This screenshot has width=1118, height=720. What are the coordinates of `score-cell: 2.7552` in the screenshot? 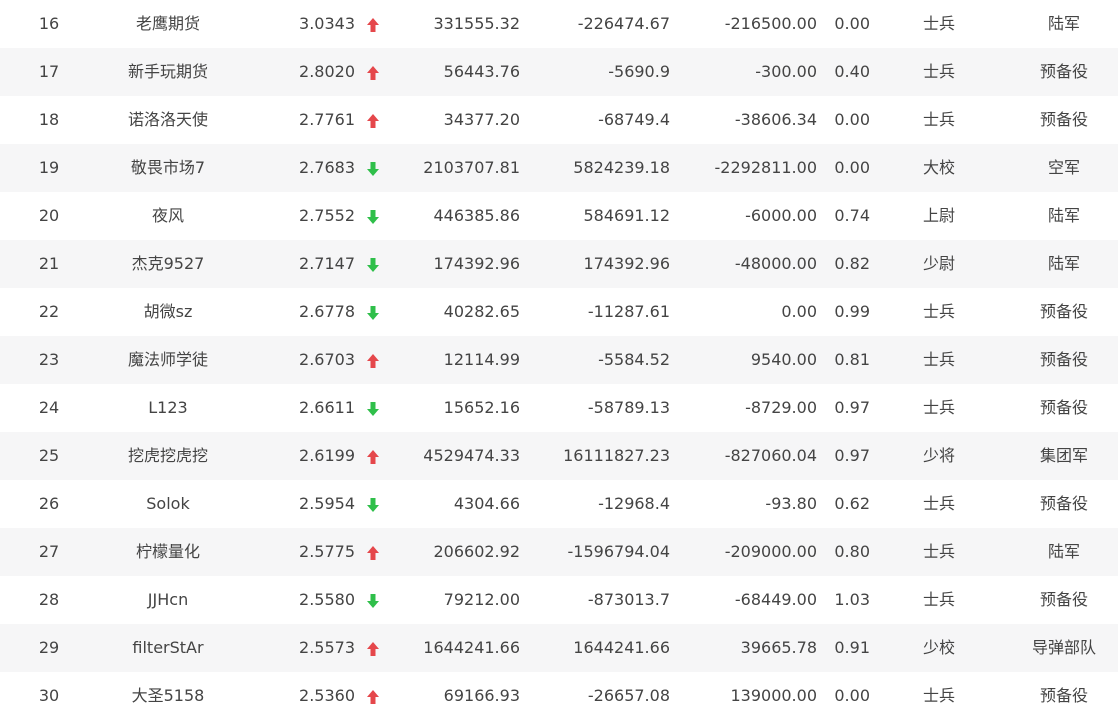 It's located at (327, 215).